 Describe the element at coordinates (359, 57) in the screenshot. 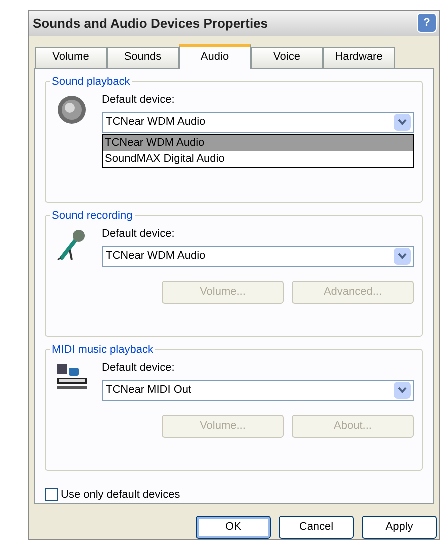

I see `tab: Hardware` at that location.